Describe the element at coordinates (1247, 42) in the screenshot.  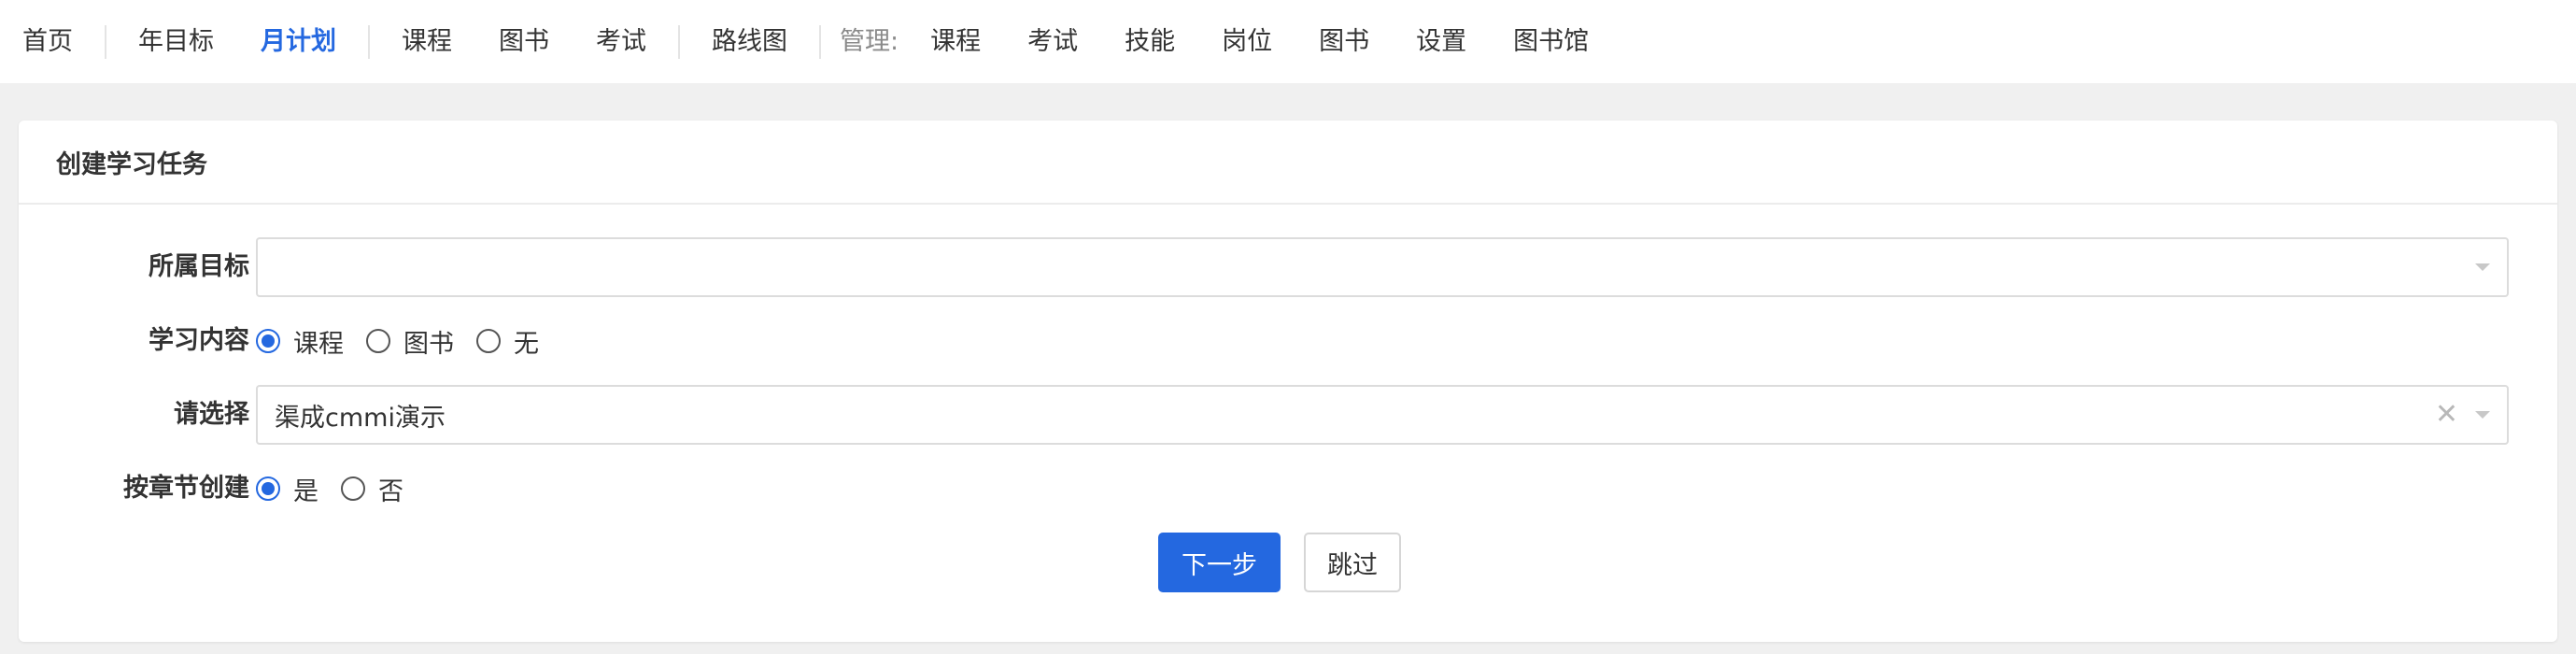
I see `nav-manage-position: 岗位` at that location.